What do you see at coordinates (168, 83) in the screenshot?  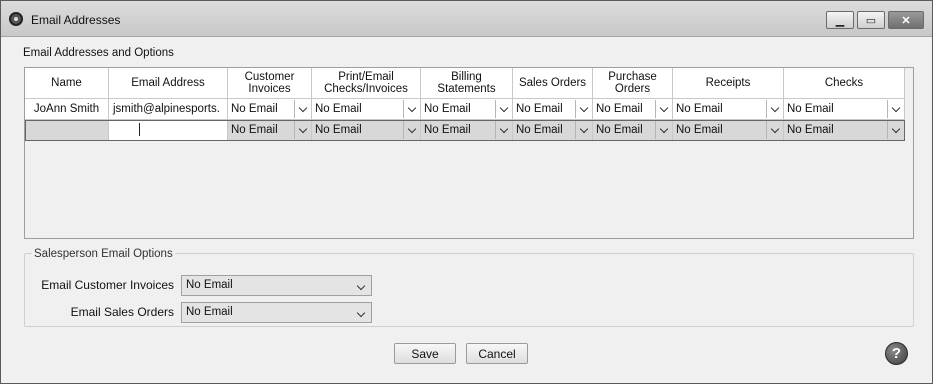 I see `header-email-address: Email Address` at bounding box center [168, 83].